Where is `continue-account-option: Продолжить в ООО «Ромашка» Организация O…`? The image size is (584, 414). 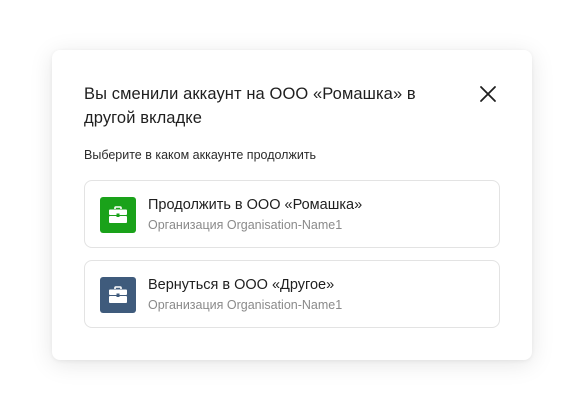
continue-account-option: Продолжить в ООО «Ромашка» Организация O… is located at coordinates (292, 214).